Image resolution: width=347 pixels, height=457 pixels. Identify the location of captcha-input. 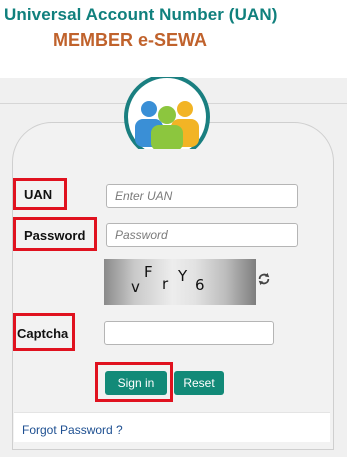
(189, 333).